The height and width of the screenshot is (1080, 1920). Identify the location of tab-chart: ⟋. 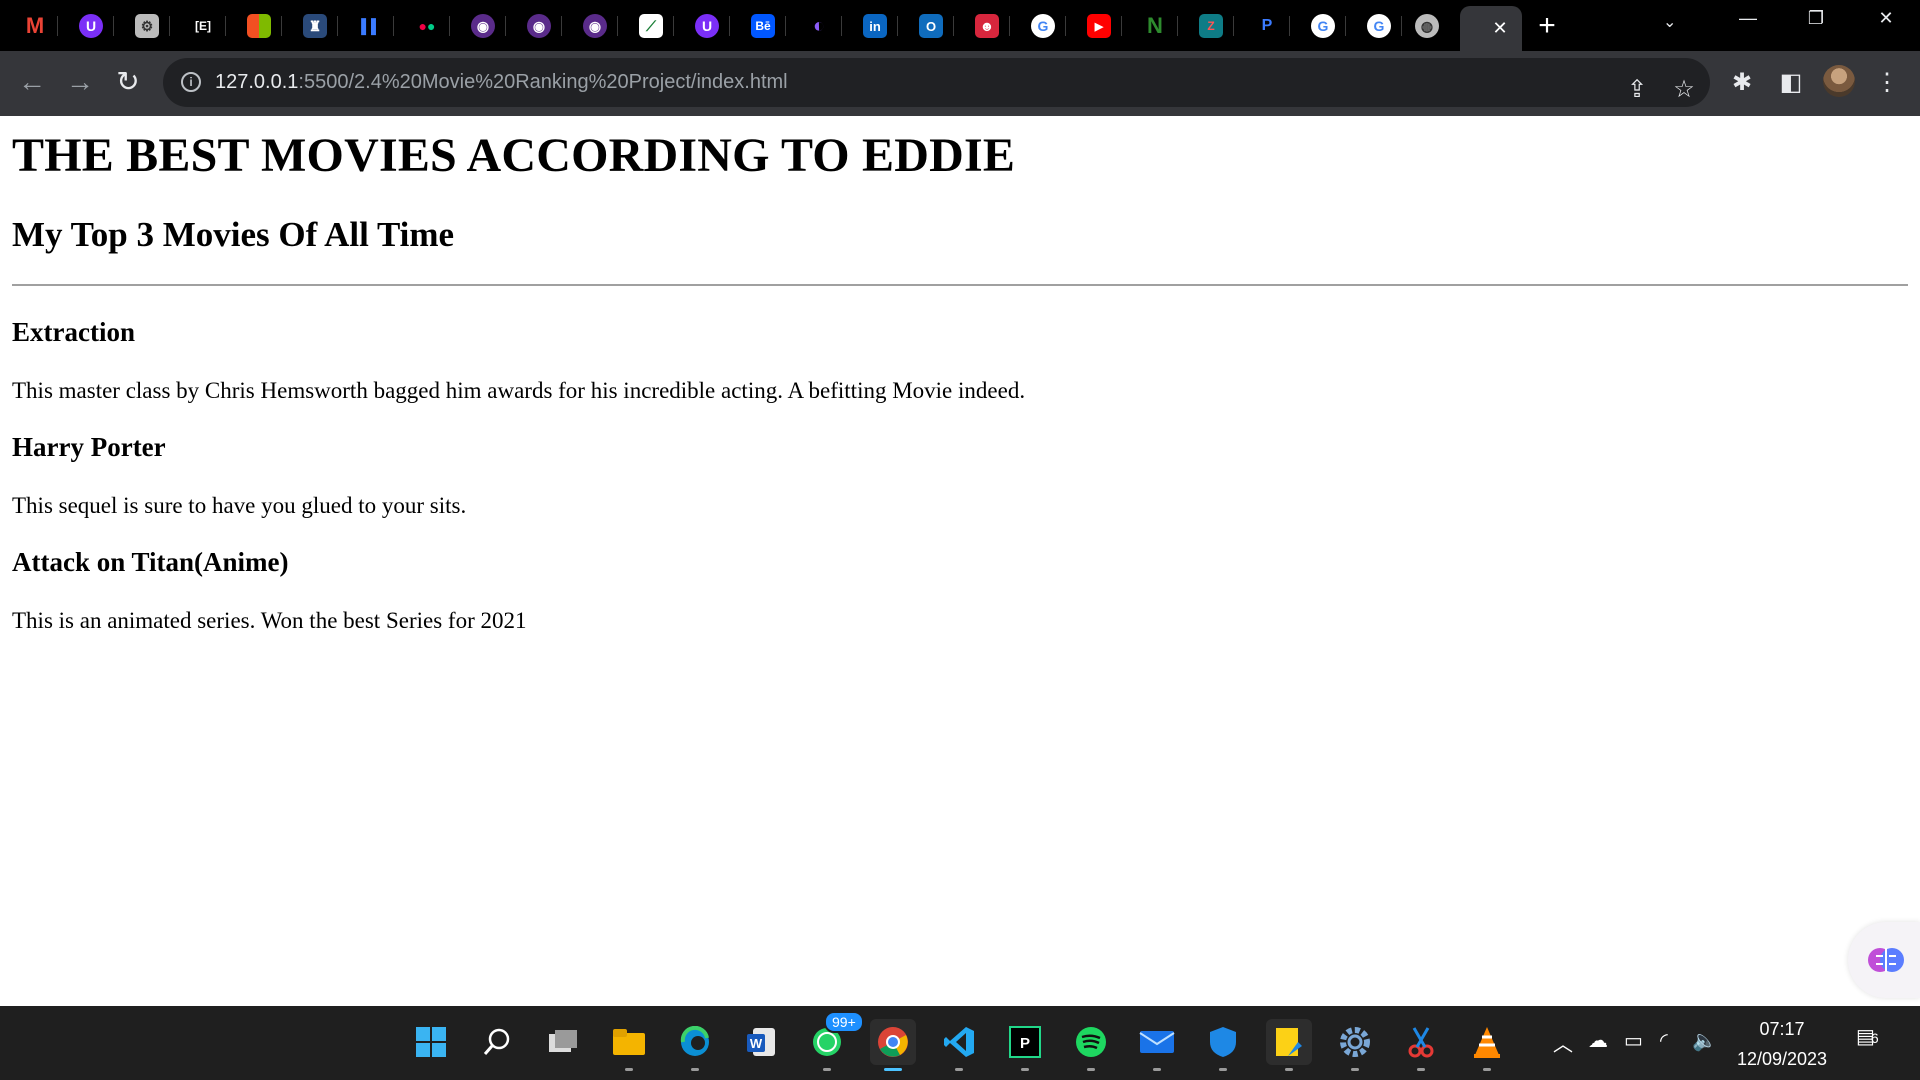
(651, 26).